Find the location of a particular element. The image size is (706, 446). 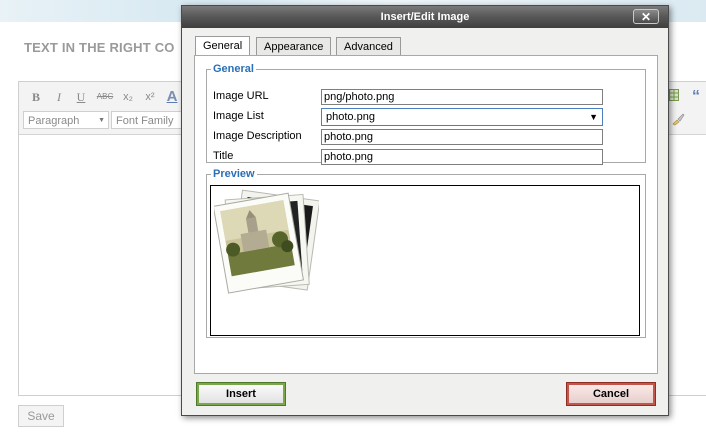

table-icon is located at coordinates (674, 97).